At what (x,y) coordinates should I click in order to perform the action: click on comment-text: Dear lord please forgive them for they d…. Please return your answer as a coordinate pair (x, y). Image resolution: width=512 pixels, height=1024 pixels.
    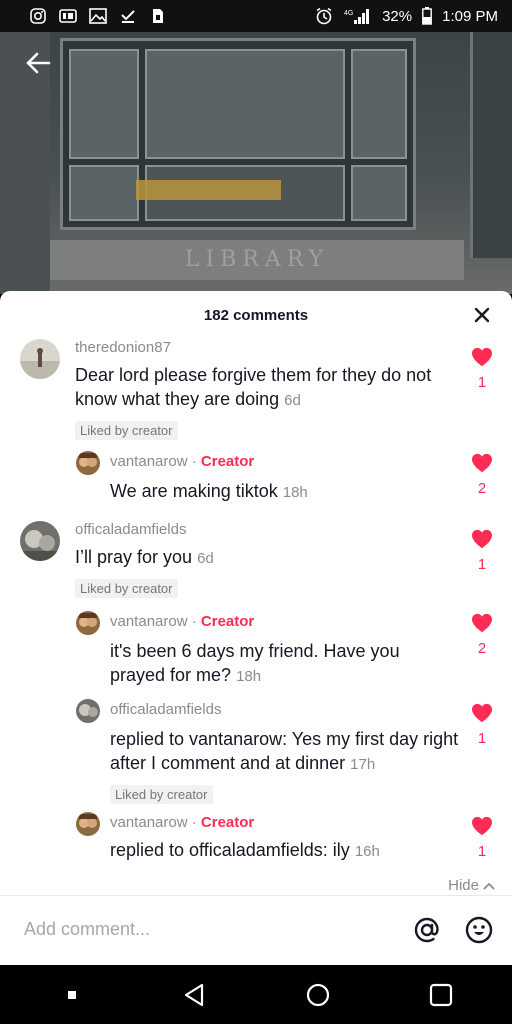
    Looking at the image, I should click on (267, 388).